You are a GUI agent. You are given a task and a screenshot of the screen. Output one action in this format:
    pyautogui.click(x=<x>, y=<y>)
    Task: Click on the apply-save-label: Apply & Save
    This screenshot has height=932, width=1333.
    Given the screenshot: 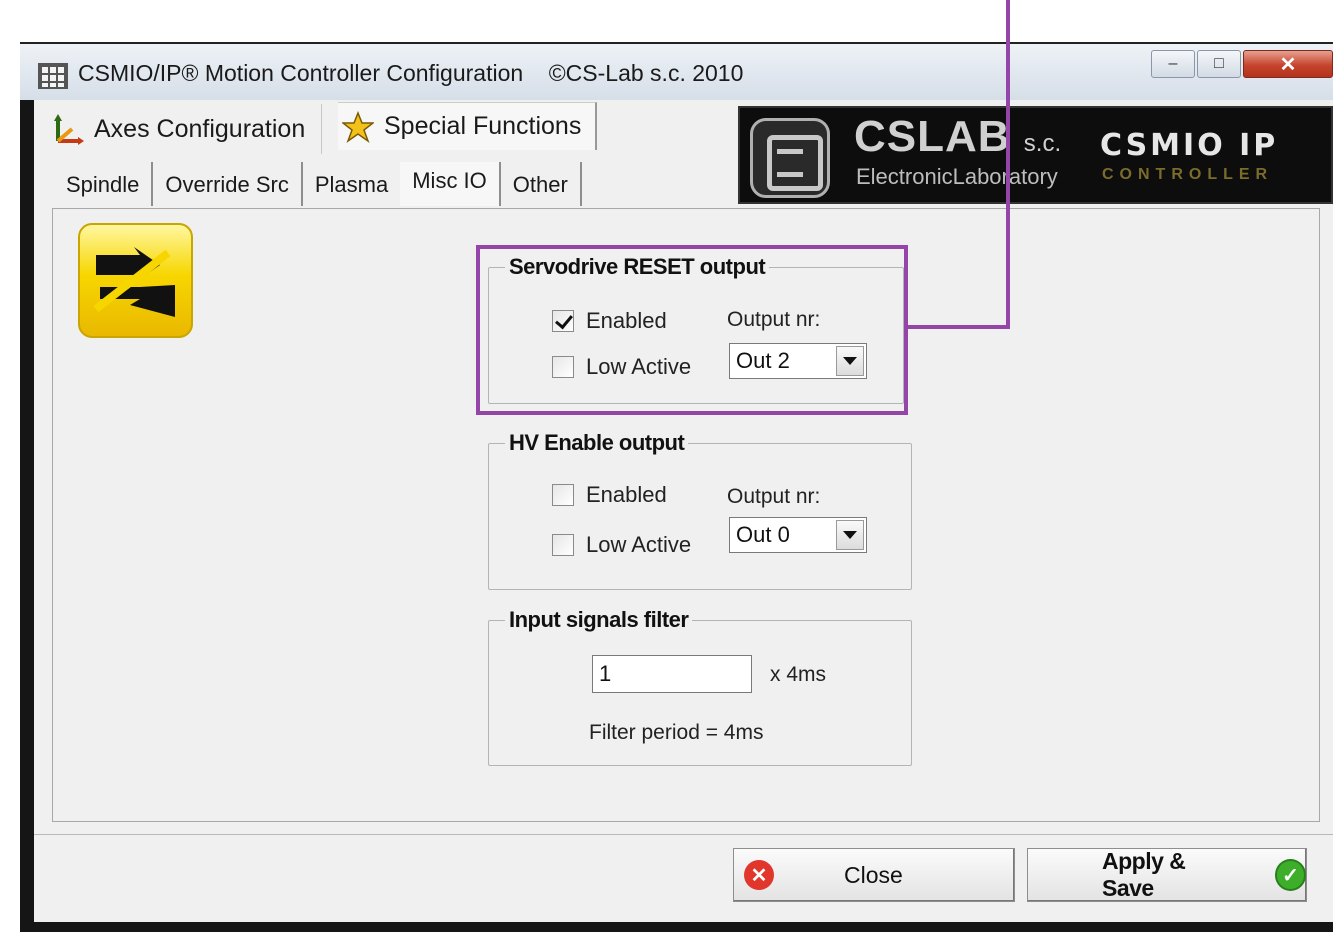 What is the action you would take?
    pyautogui.click(x=1144, y=874)
    